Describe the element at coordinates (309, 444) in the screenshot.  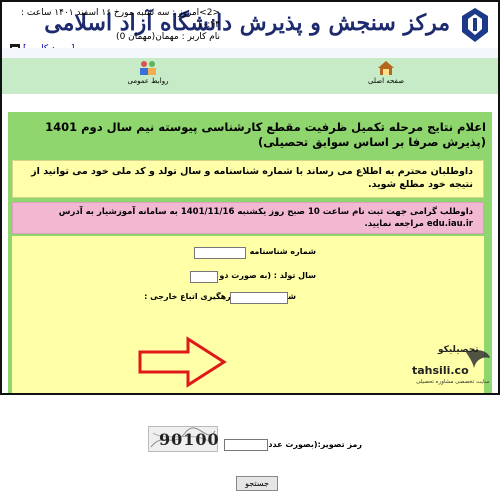
I see `captcha-label: رمز تصویر:(بصورت عددی)` at that location.